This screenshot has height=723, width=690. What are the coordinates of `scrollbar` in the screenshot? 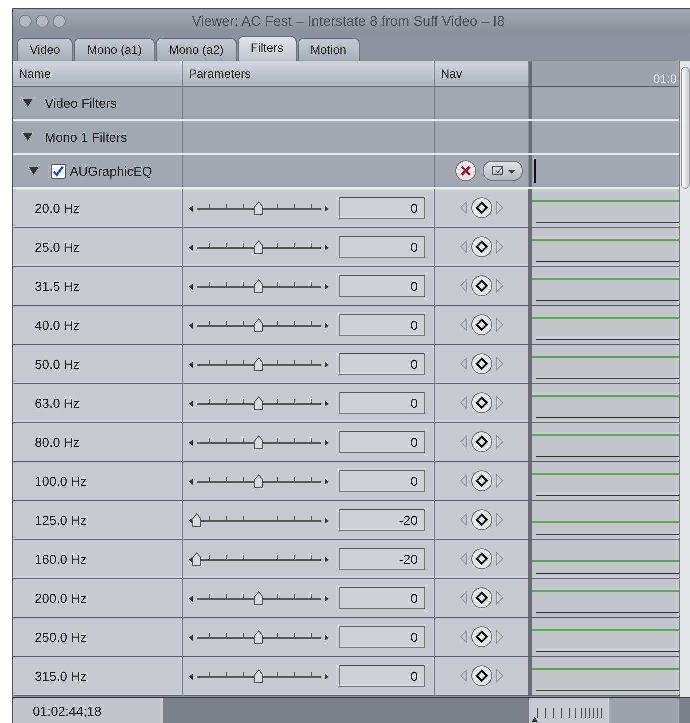 It's located at (684, 379).